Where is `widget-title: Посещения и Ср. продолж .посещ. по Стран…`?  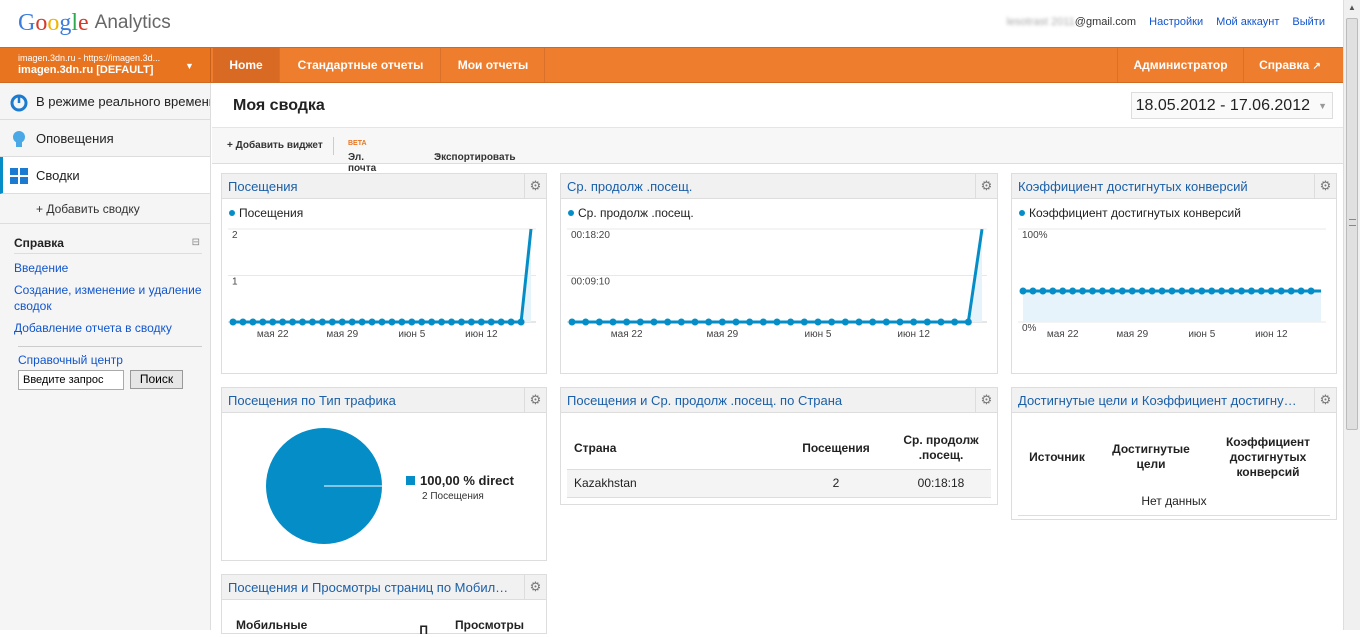 widget-title: Посещения и Ср. продолж .посещ. по Стран… is located at coordinates (765, 400).